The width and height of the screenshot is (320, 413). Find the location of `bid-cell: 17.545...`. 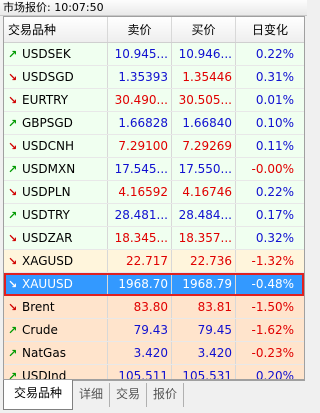

bid-cell: 17.545... is located at coordinates (140, 169).